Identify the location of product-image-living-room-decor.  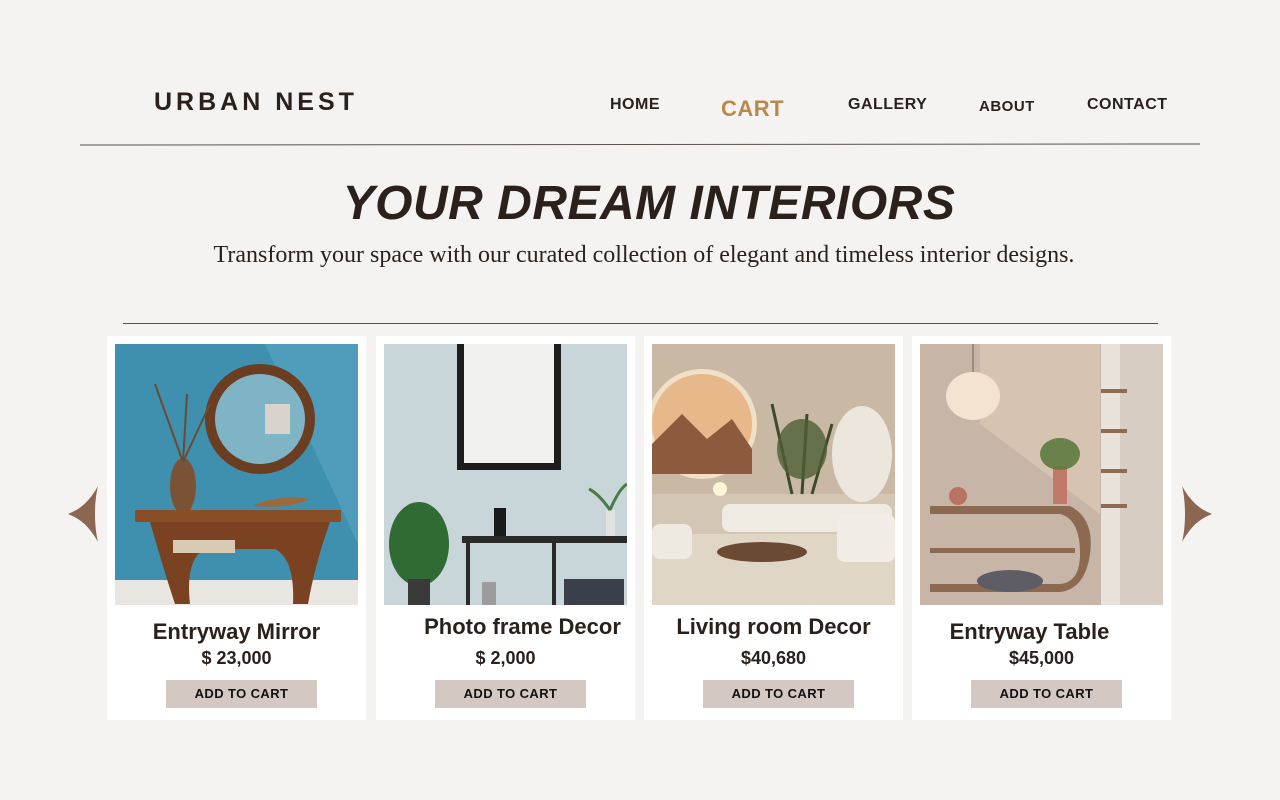
(773, 474).